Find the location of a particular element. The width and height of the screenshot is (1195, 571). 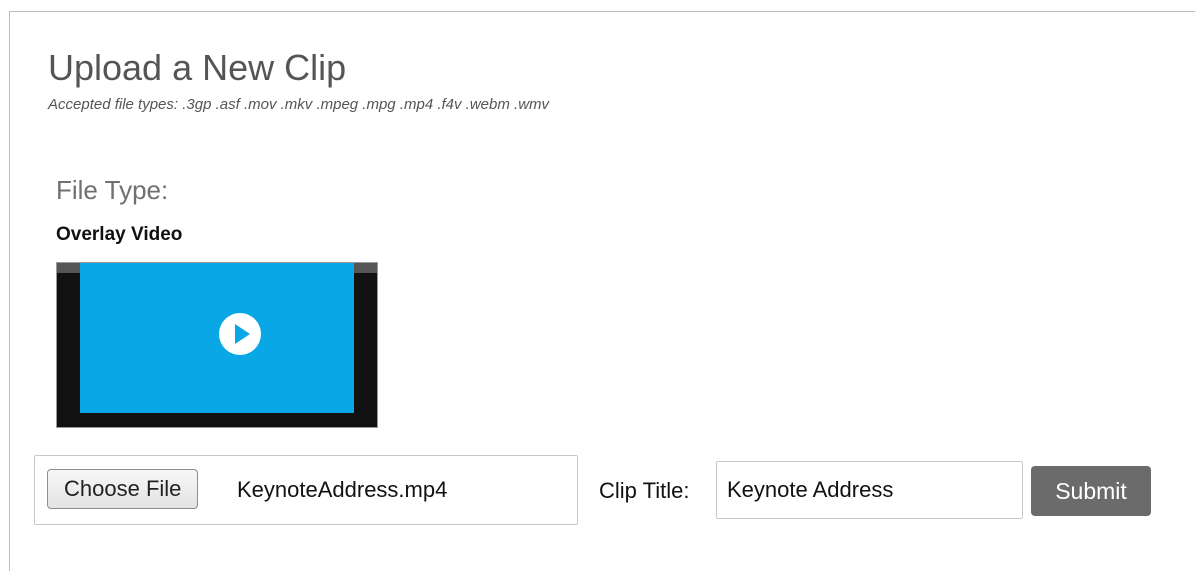

play-icon is located at coordinates (240, 334).